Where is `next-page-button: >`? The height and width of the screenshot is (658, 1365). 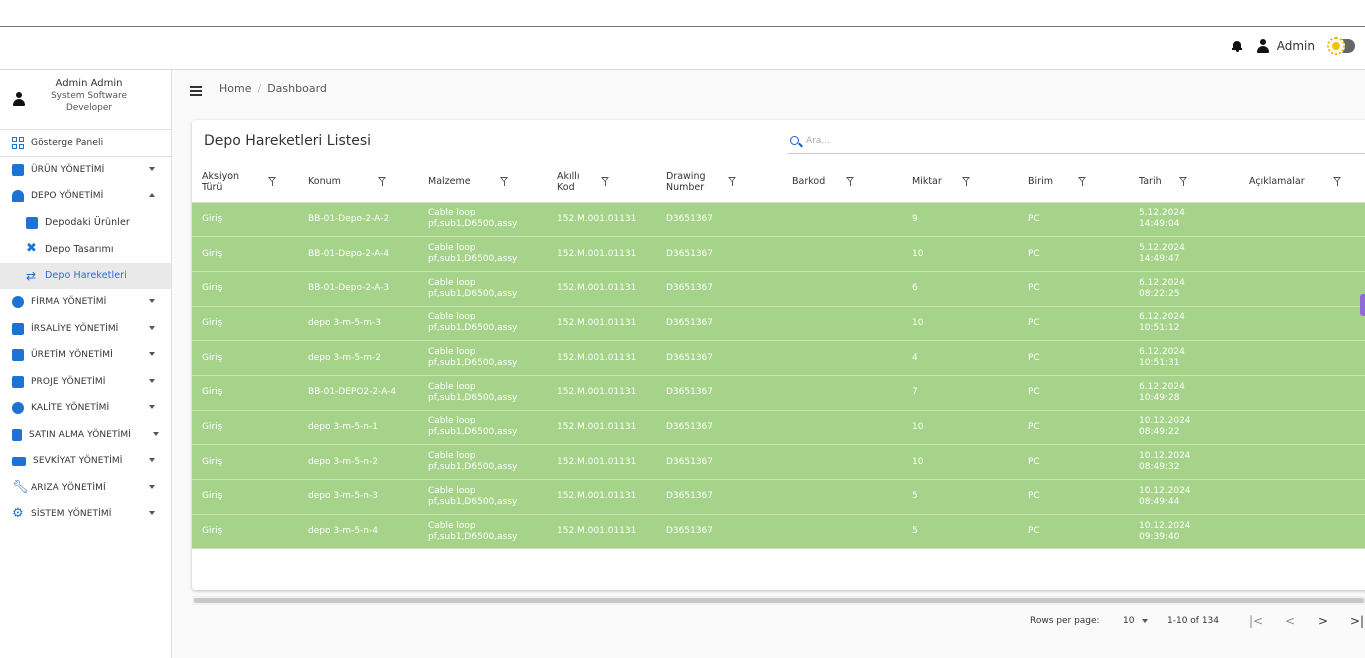 next-page-button: > is located at coordinates (1323, 621).